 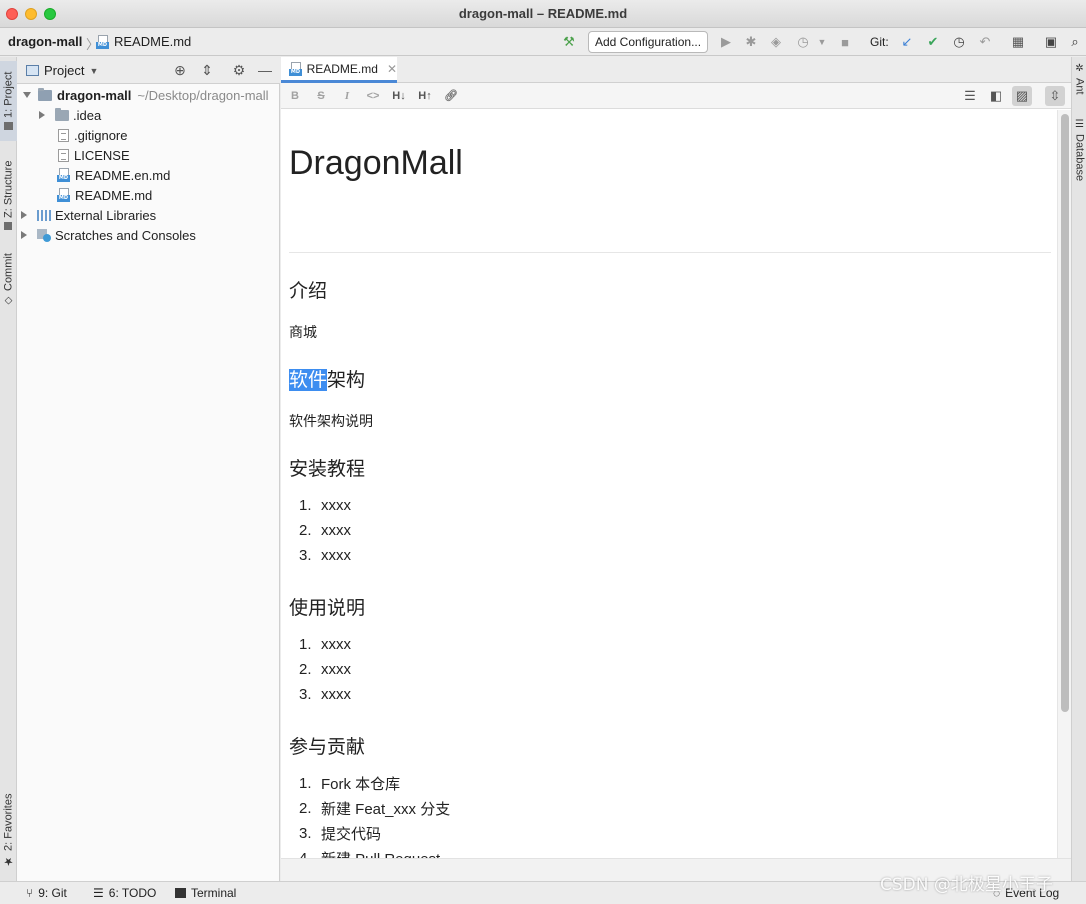 I want to click on paragraph-architecture: 软件架构说明, so click(x=331, y=422).